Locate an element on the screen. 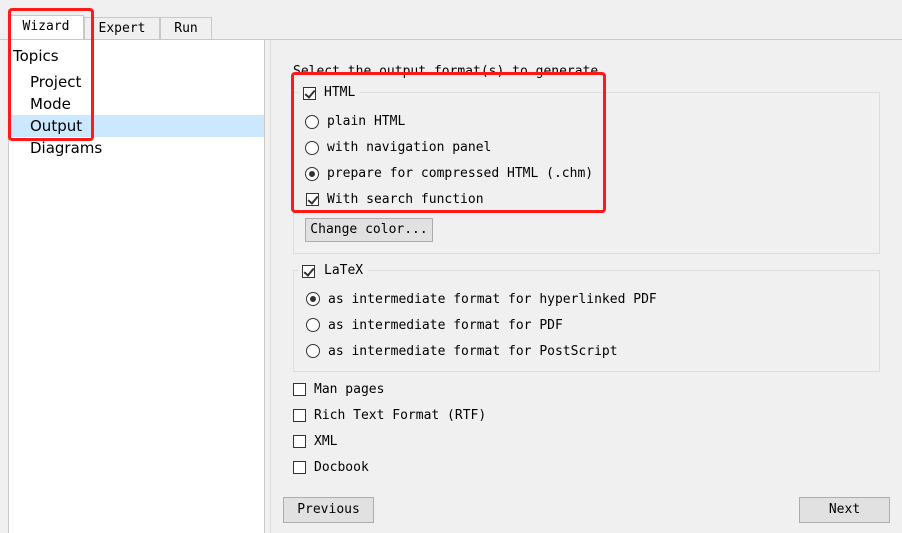  pdf-radio is located at coordinates (313, 325).